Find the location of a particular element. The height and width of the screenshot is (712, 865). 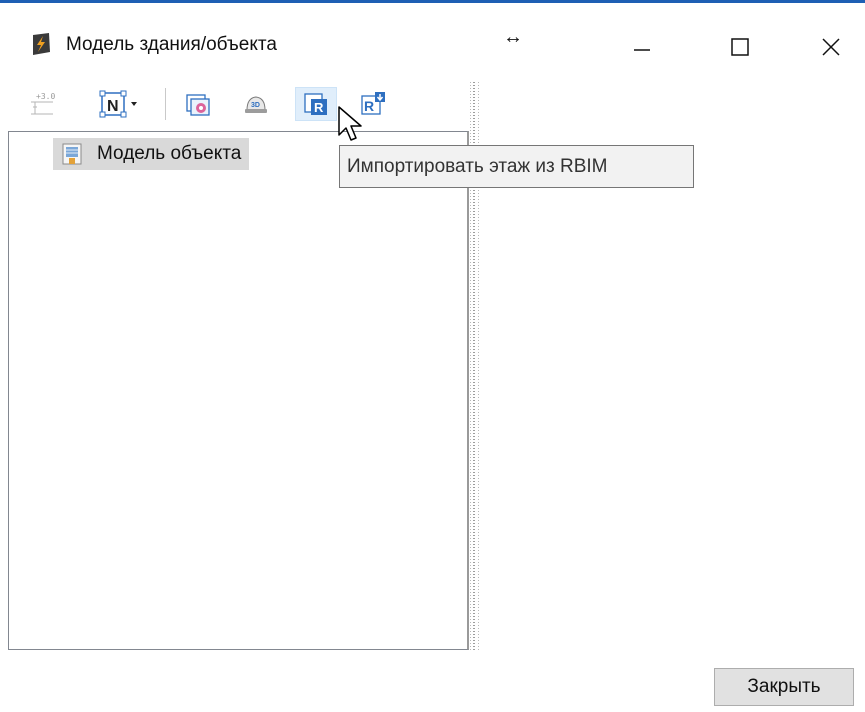

window-title: Модель здания/объекта is located at coordinates (171, 44).